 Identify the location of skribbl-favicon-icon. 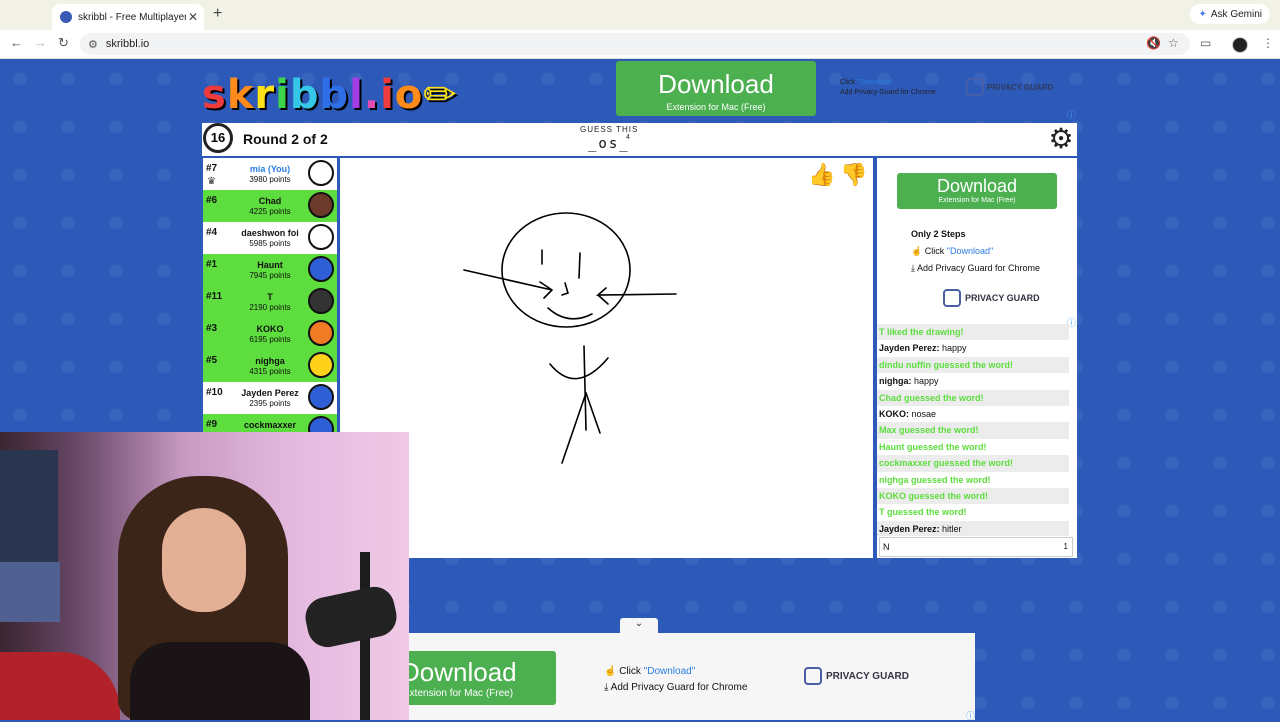
(66, 17).